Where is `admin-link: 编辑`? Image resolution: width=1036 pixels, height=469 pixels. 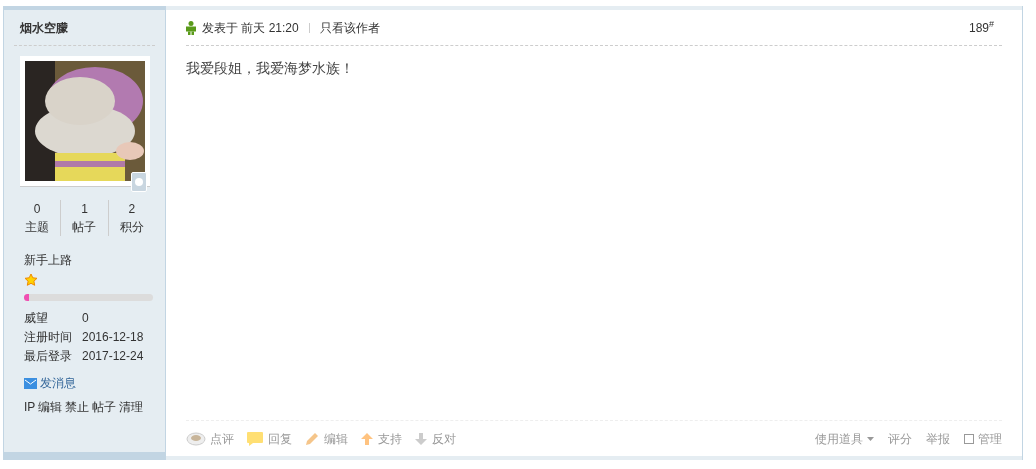 admin-link: 编辑 is located at coordinates (50, 407).